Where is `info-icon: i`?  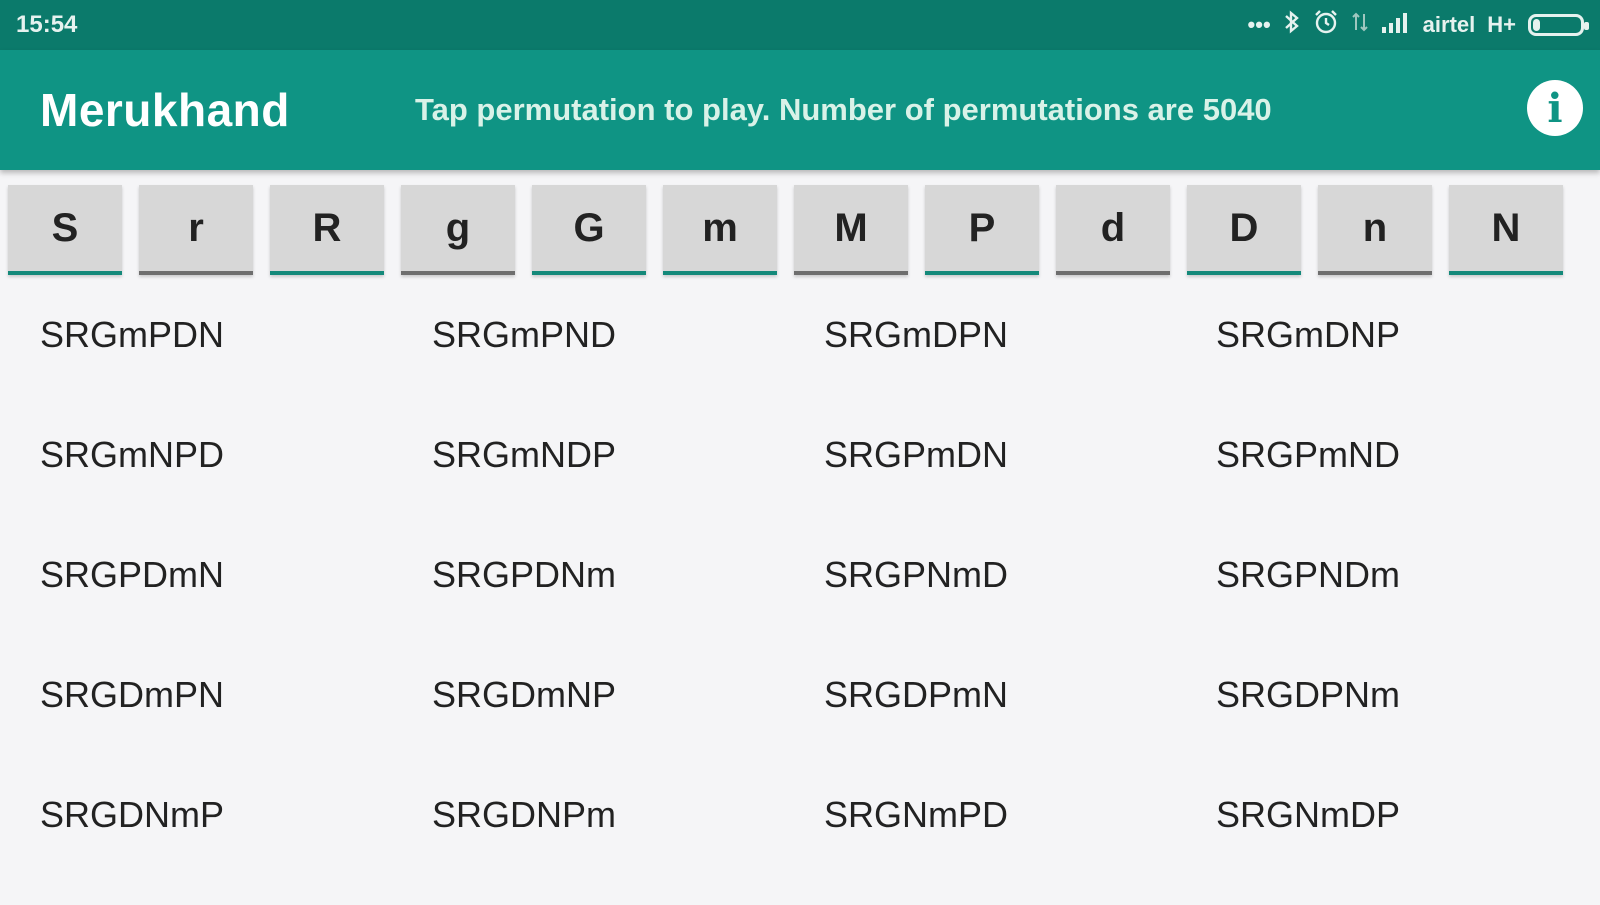
info-icon: i is located at coordinates (1555, 108).